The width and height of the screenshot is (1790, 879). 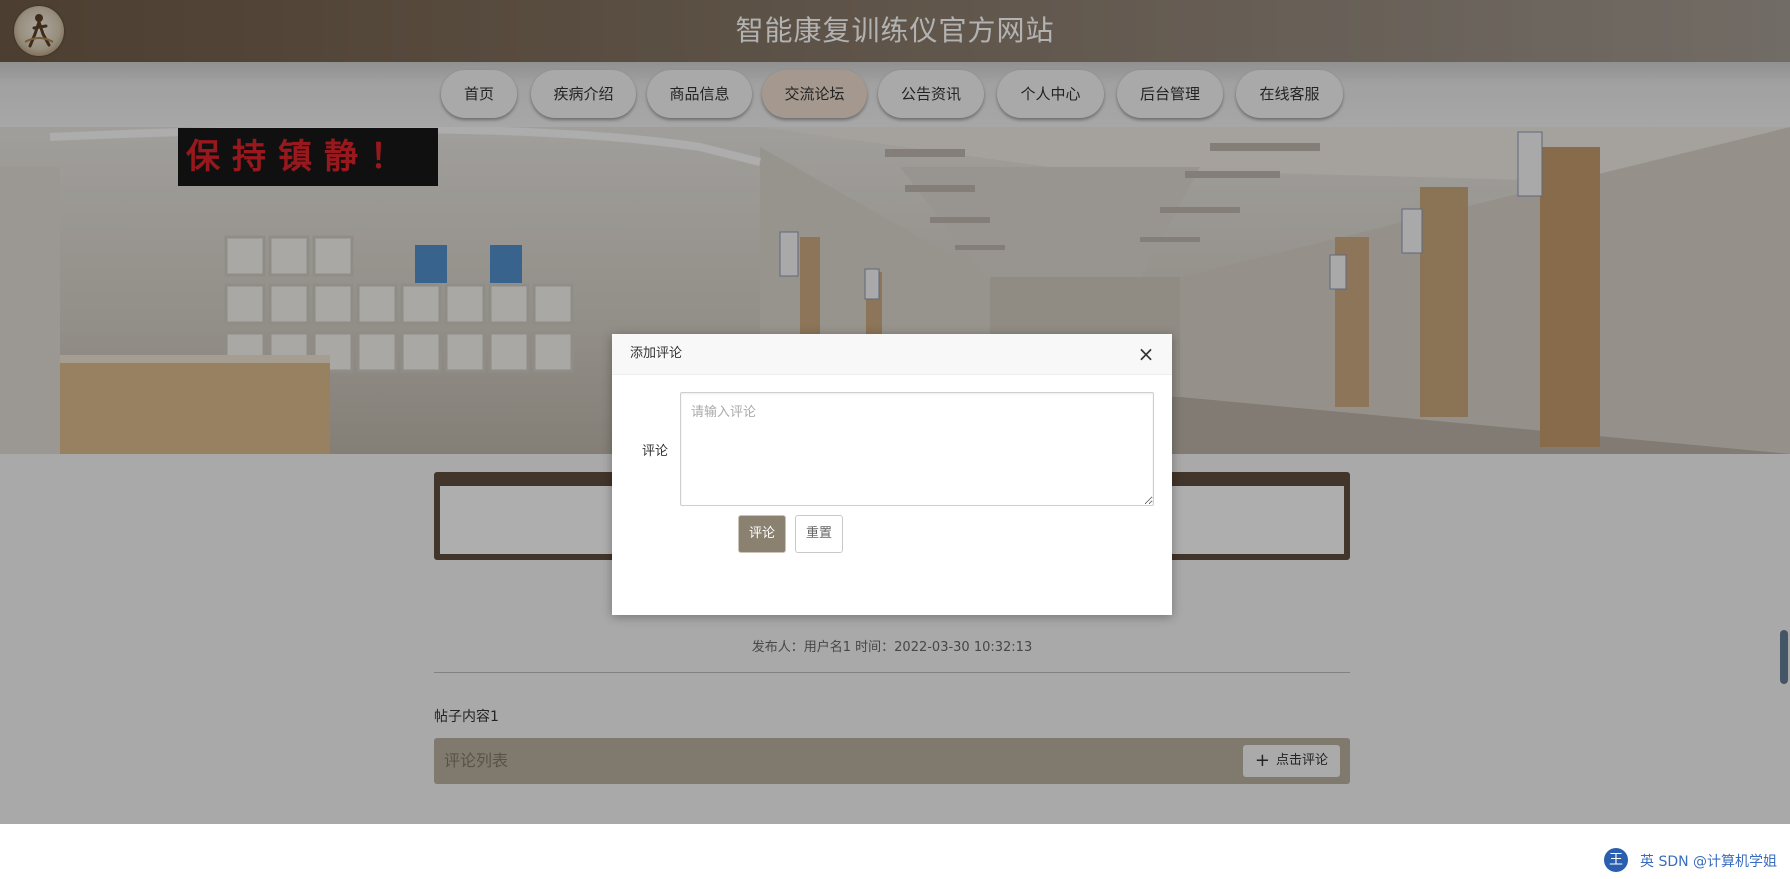 I want to click on dialog-title: 添加评论, so click(x=656, y=353).